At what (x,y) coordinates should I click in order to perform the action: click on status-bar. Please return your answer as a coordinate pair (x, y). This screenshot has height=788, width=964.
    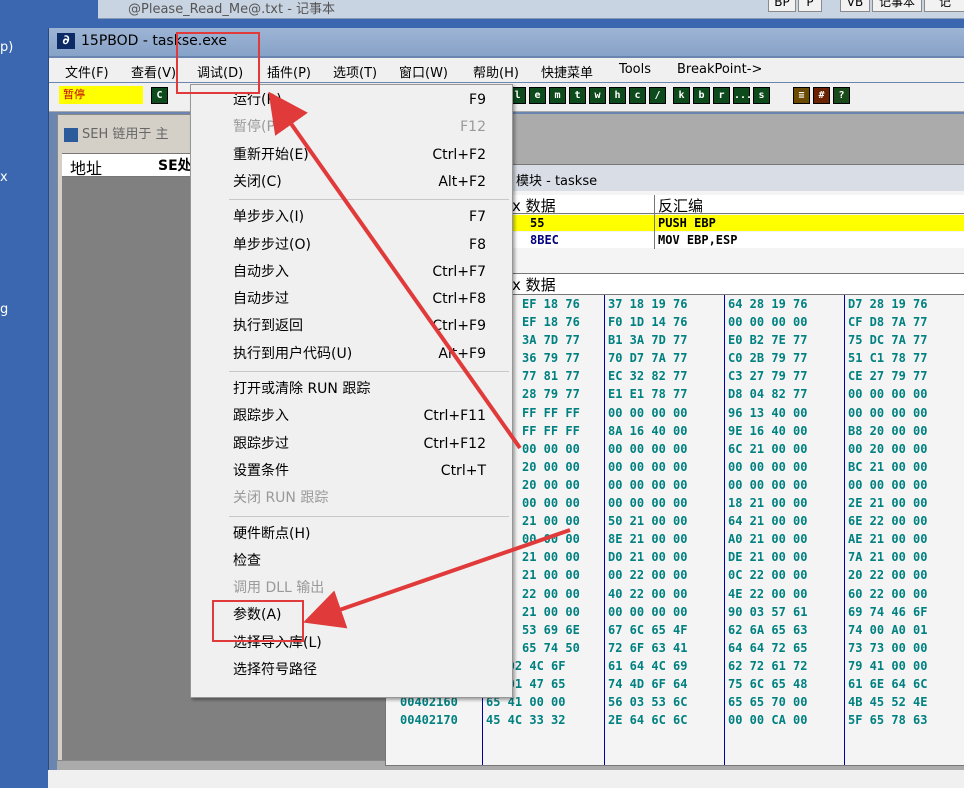
    Looking at the image, I should click on (506, 779).